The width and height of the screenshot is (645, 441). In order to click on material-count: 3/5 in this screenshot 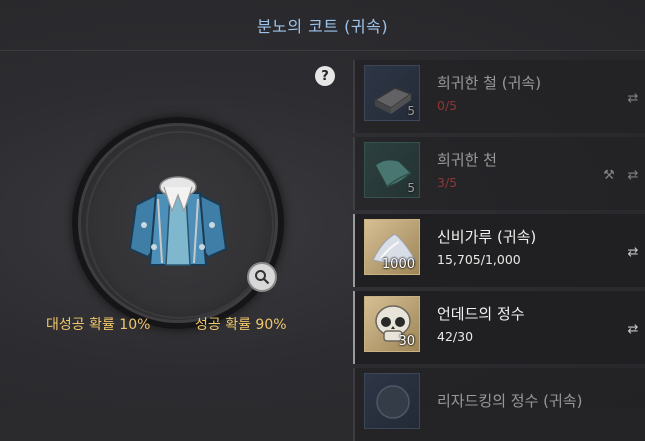, I will do `click(447, 182)`.